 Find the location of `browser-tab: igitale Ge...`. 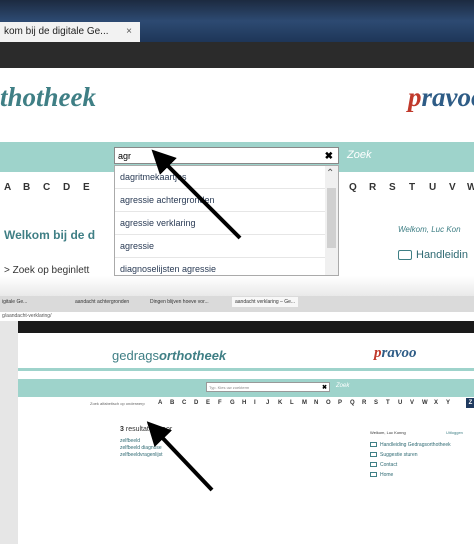

browser-tab: igitale Ge... is located at coordinates (14, 302).